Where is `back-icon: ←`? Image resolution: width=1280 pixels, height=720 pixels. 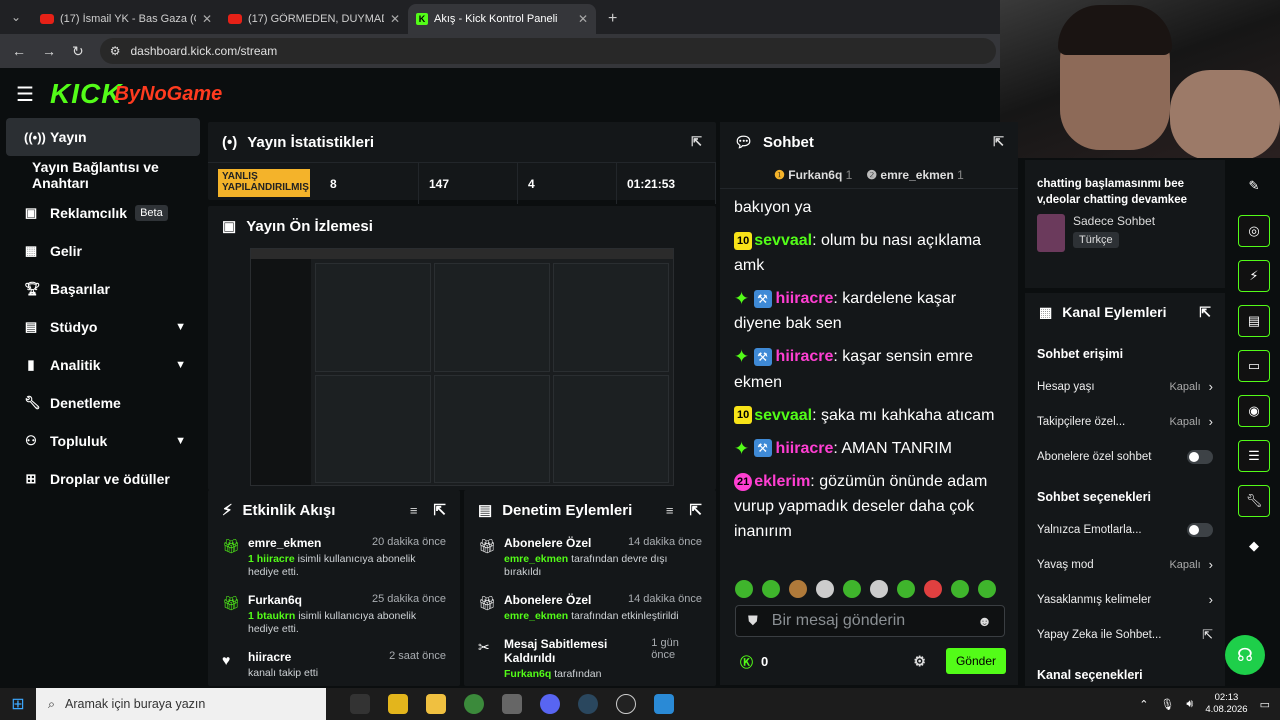 back-icon: ← is located at coordinates (19, 51).